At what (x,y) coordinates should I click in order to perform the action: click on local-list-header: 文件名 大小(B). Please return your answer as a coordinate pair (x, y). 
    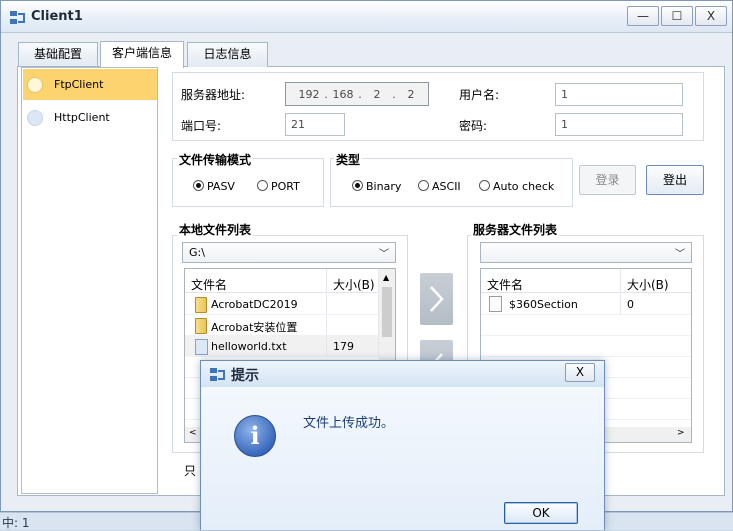
    Looking at the image, I should click on (282, 281).